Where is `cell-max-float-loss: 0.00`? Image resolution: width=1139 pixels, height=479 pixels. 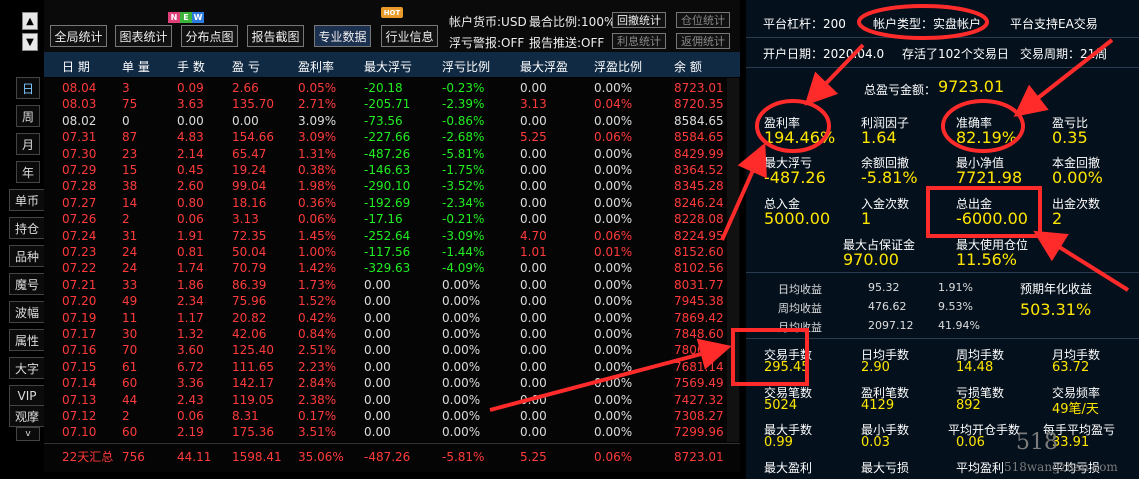 cell-max-float-loss: 0.00 is located at coordinates (377, 334).